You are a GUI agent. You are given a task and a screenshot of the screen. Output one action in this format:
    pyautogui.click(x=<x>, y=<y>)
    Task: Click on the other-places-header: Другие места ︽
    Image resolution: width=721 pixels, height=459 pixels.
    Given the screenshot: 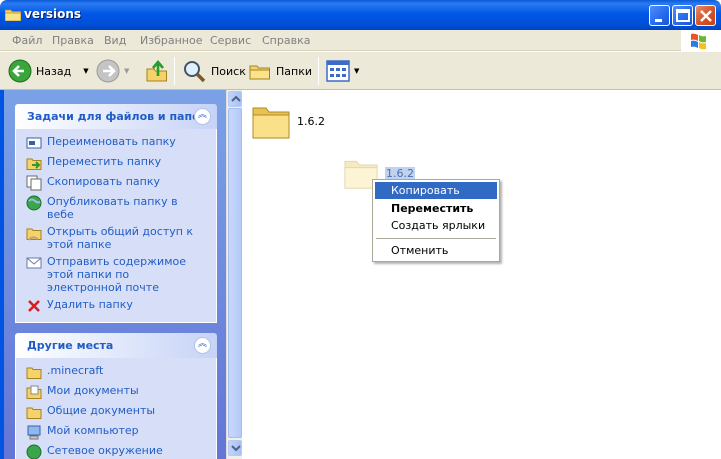 What is the action you would take?
    pyautogui.click(x=116, y=345)
    